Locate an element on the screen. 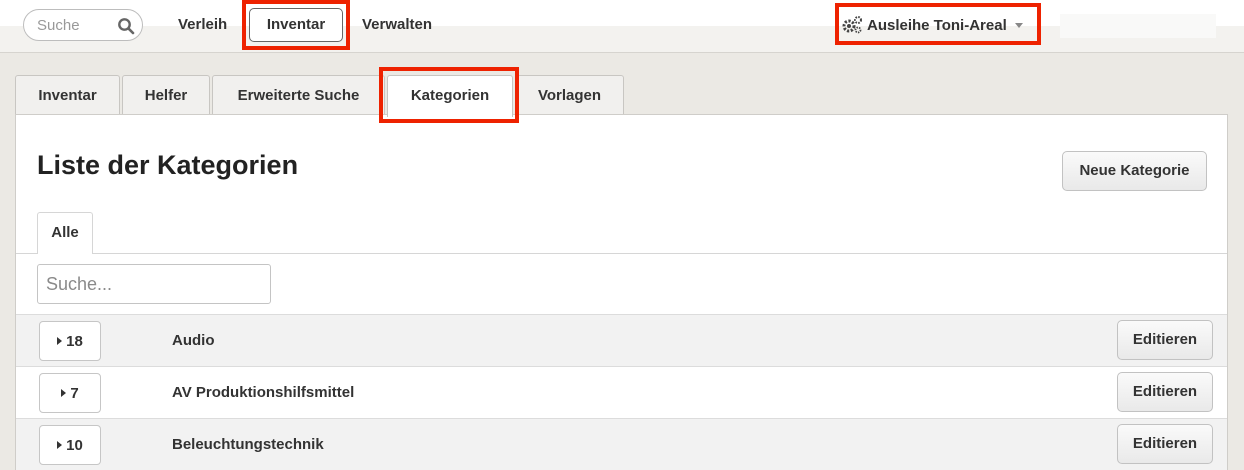  category-name: Audio is located at coordinates (193, 340).